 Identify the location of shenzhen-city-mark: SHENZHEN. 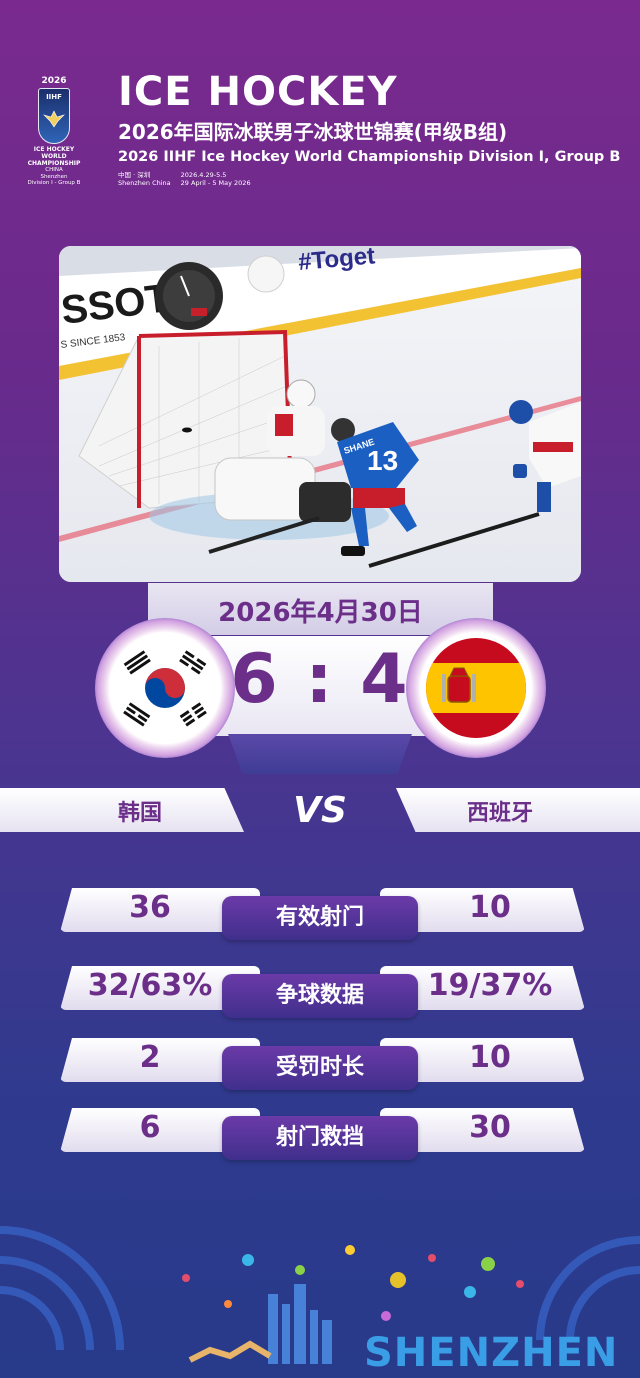
(491, 1353).